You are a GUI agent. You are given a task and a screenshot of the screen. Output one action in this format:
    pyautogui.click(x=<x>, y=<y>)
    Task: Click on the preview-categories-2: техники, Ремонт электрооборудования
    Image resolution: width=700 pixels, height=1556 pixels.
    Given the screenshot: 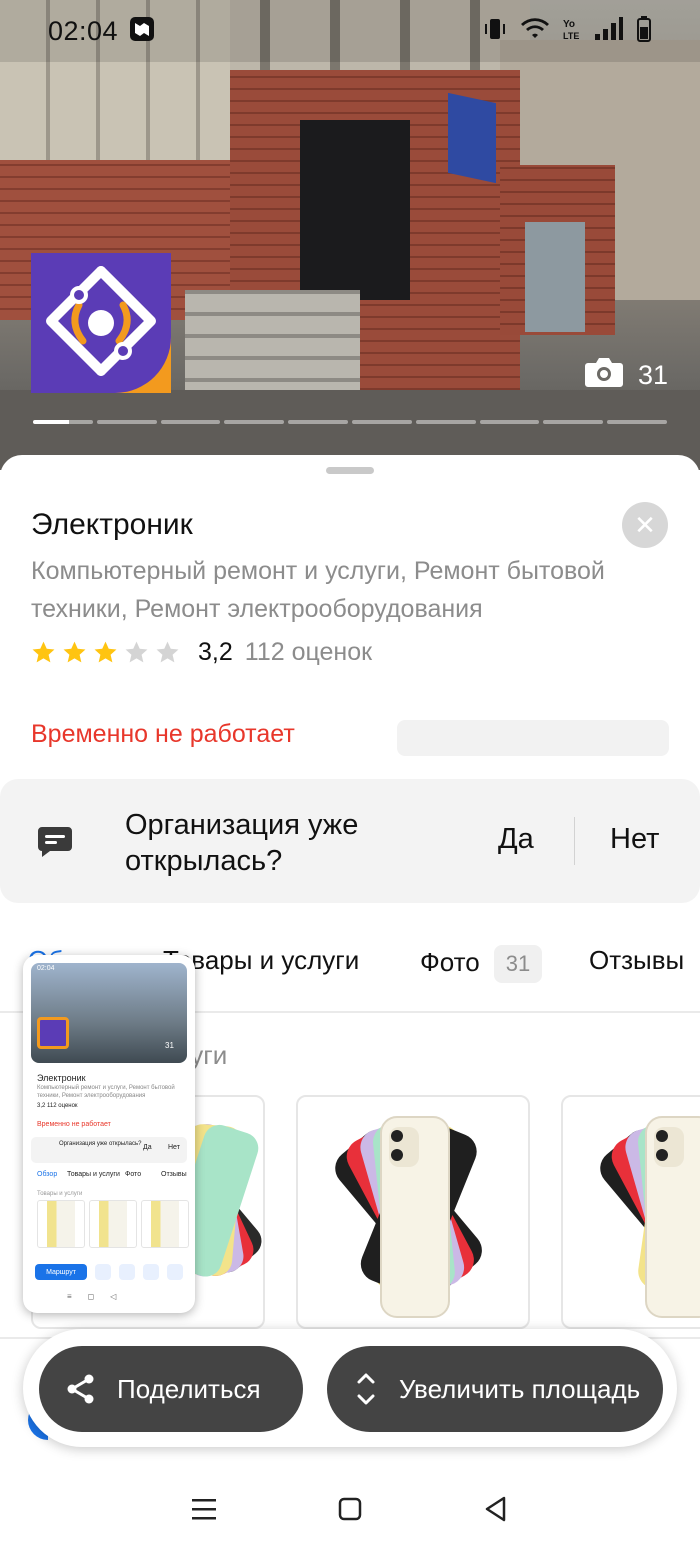 What is the action you would take?
    pyautogui.click(x=91, y=1096)
    